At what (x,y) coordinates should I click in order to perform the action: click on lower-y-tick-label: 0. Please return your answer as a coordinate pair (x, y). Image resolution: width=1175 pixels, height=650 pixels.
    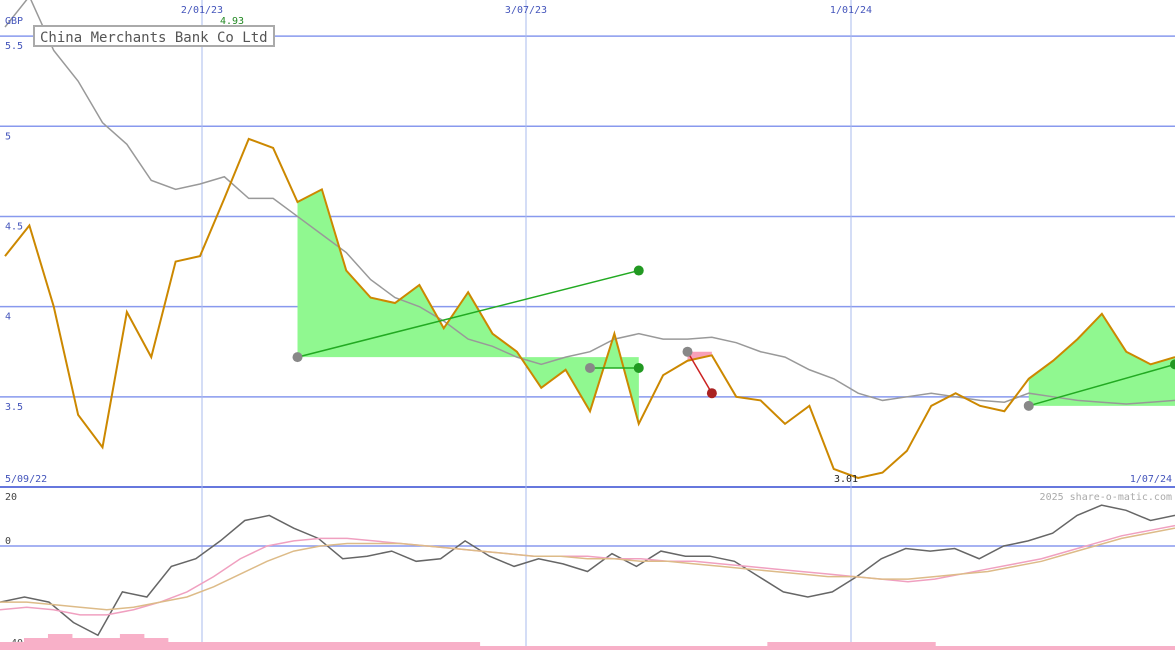
    Looking at the image, I should click on (8, 541).